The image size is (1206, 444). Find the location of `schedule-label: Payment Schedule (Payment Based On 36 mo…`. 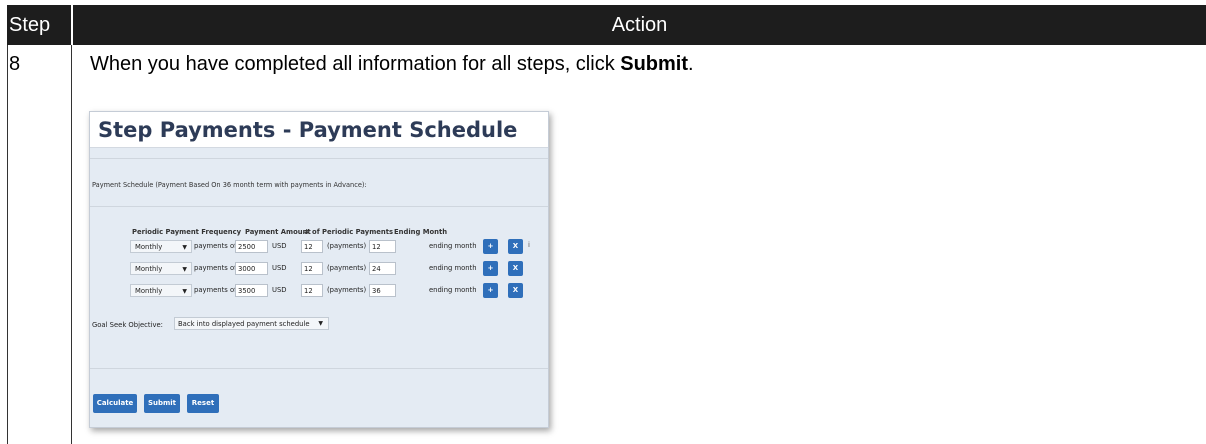

schedule-label: Payment Schedule (Payment Based On 36 mo… is located at coordinates (229, 185).